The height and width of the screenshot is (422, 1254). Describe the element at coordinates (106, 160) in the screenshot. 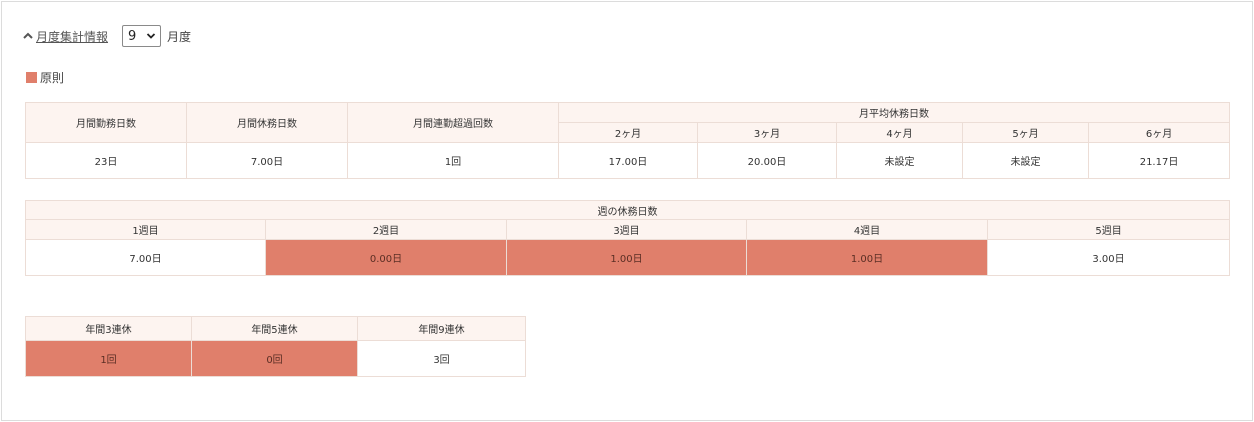

I see `value-work-days: 23日` at that location.